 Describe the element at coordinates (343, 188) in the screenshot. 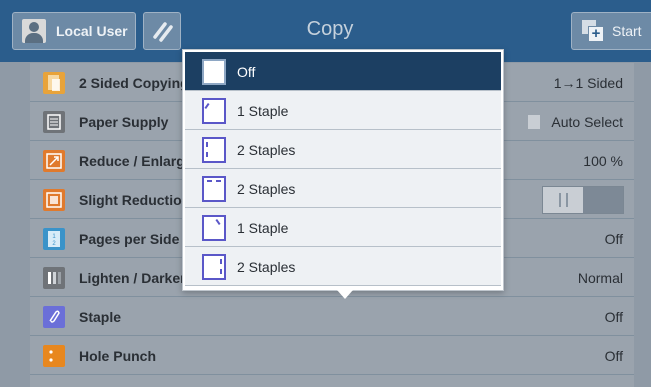

I see `staple-option-2-staples-top: 2 Staples` at that location.